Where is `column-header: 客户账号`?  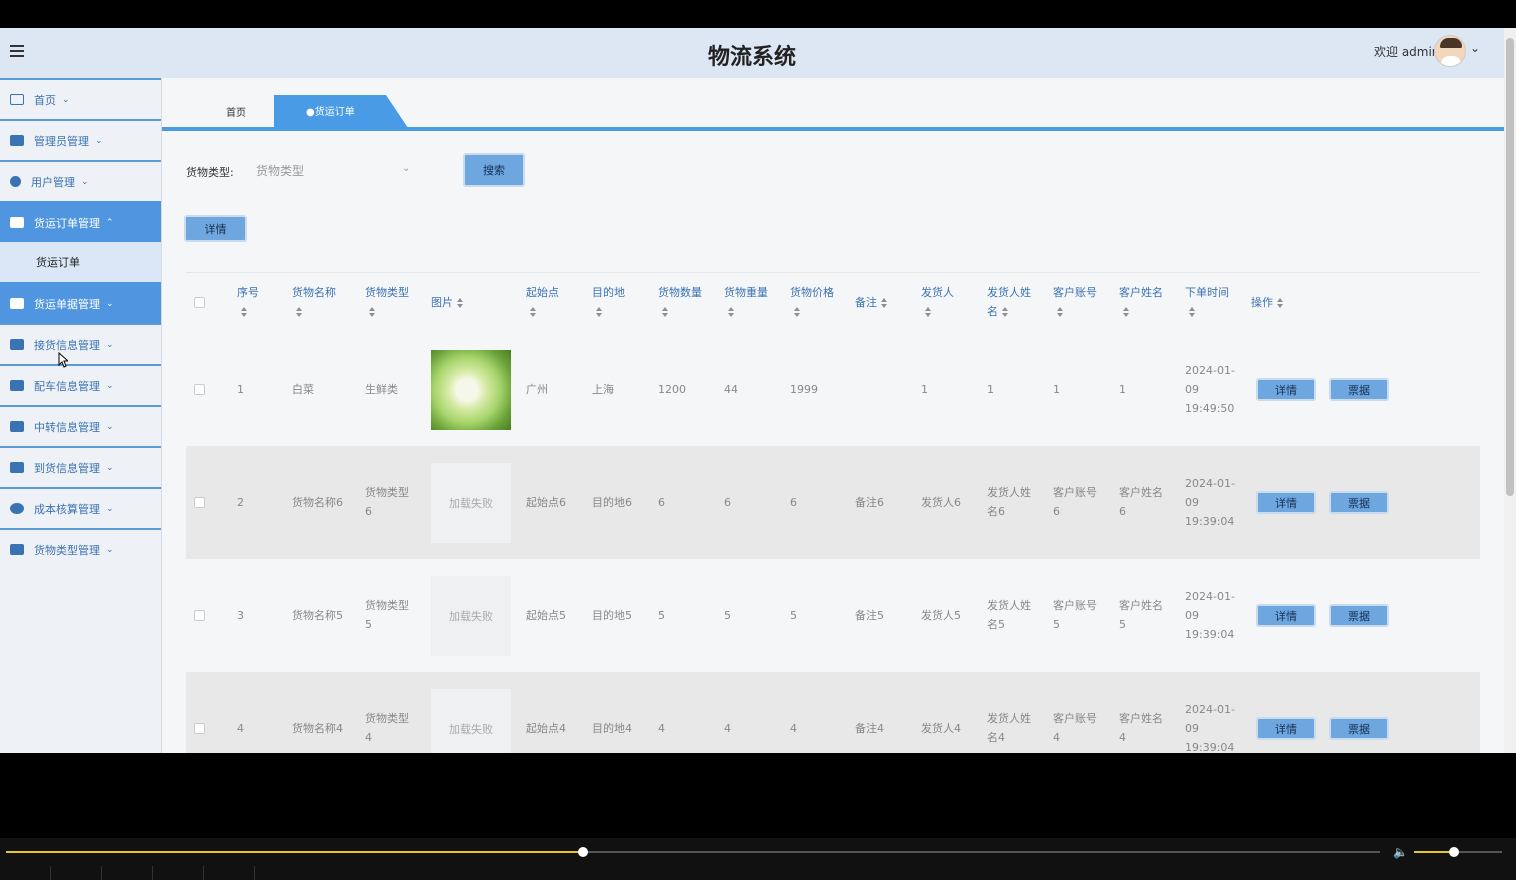
column-header: 客户账号 is located at coordinates (1079, 302).